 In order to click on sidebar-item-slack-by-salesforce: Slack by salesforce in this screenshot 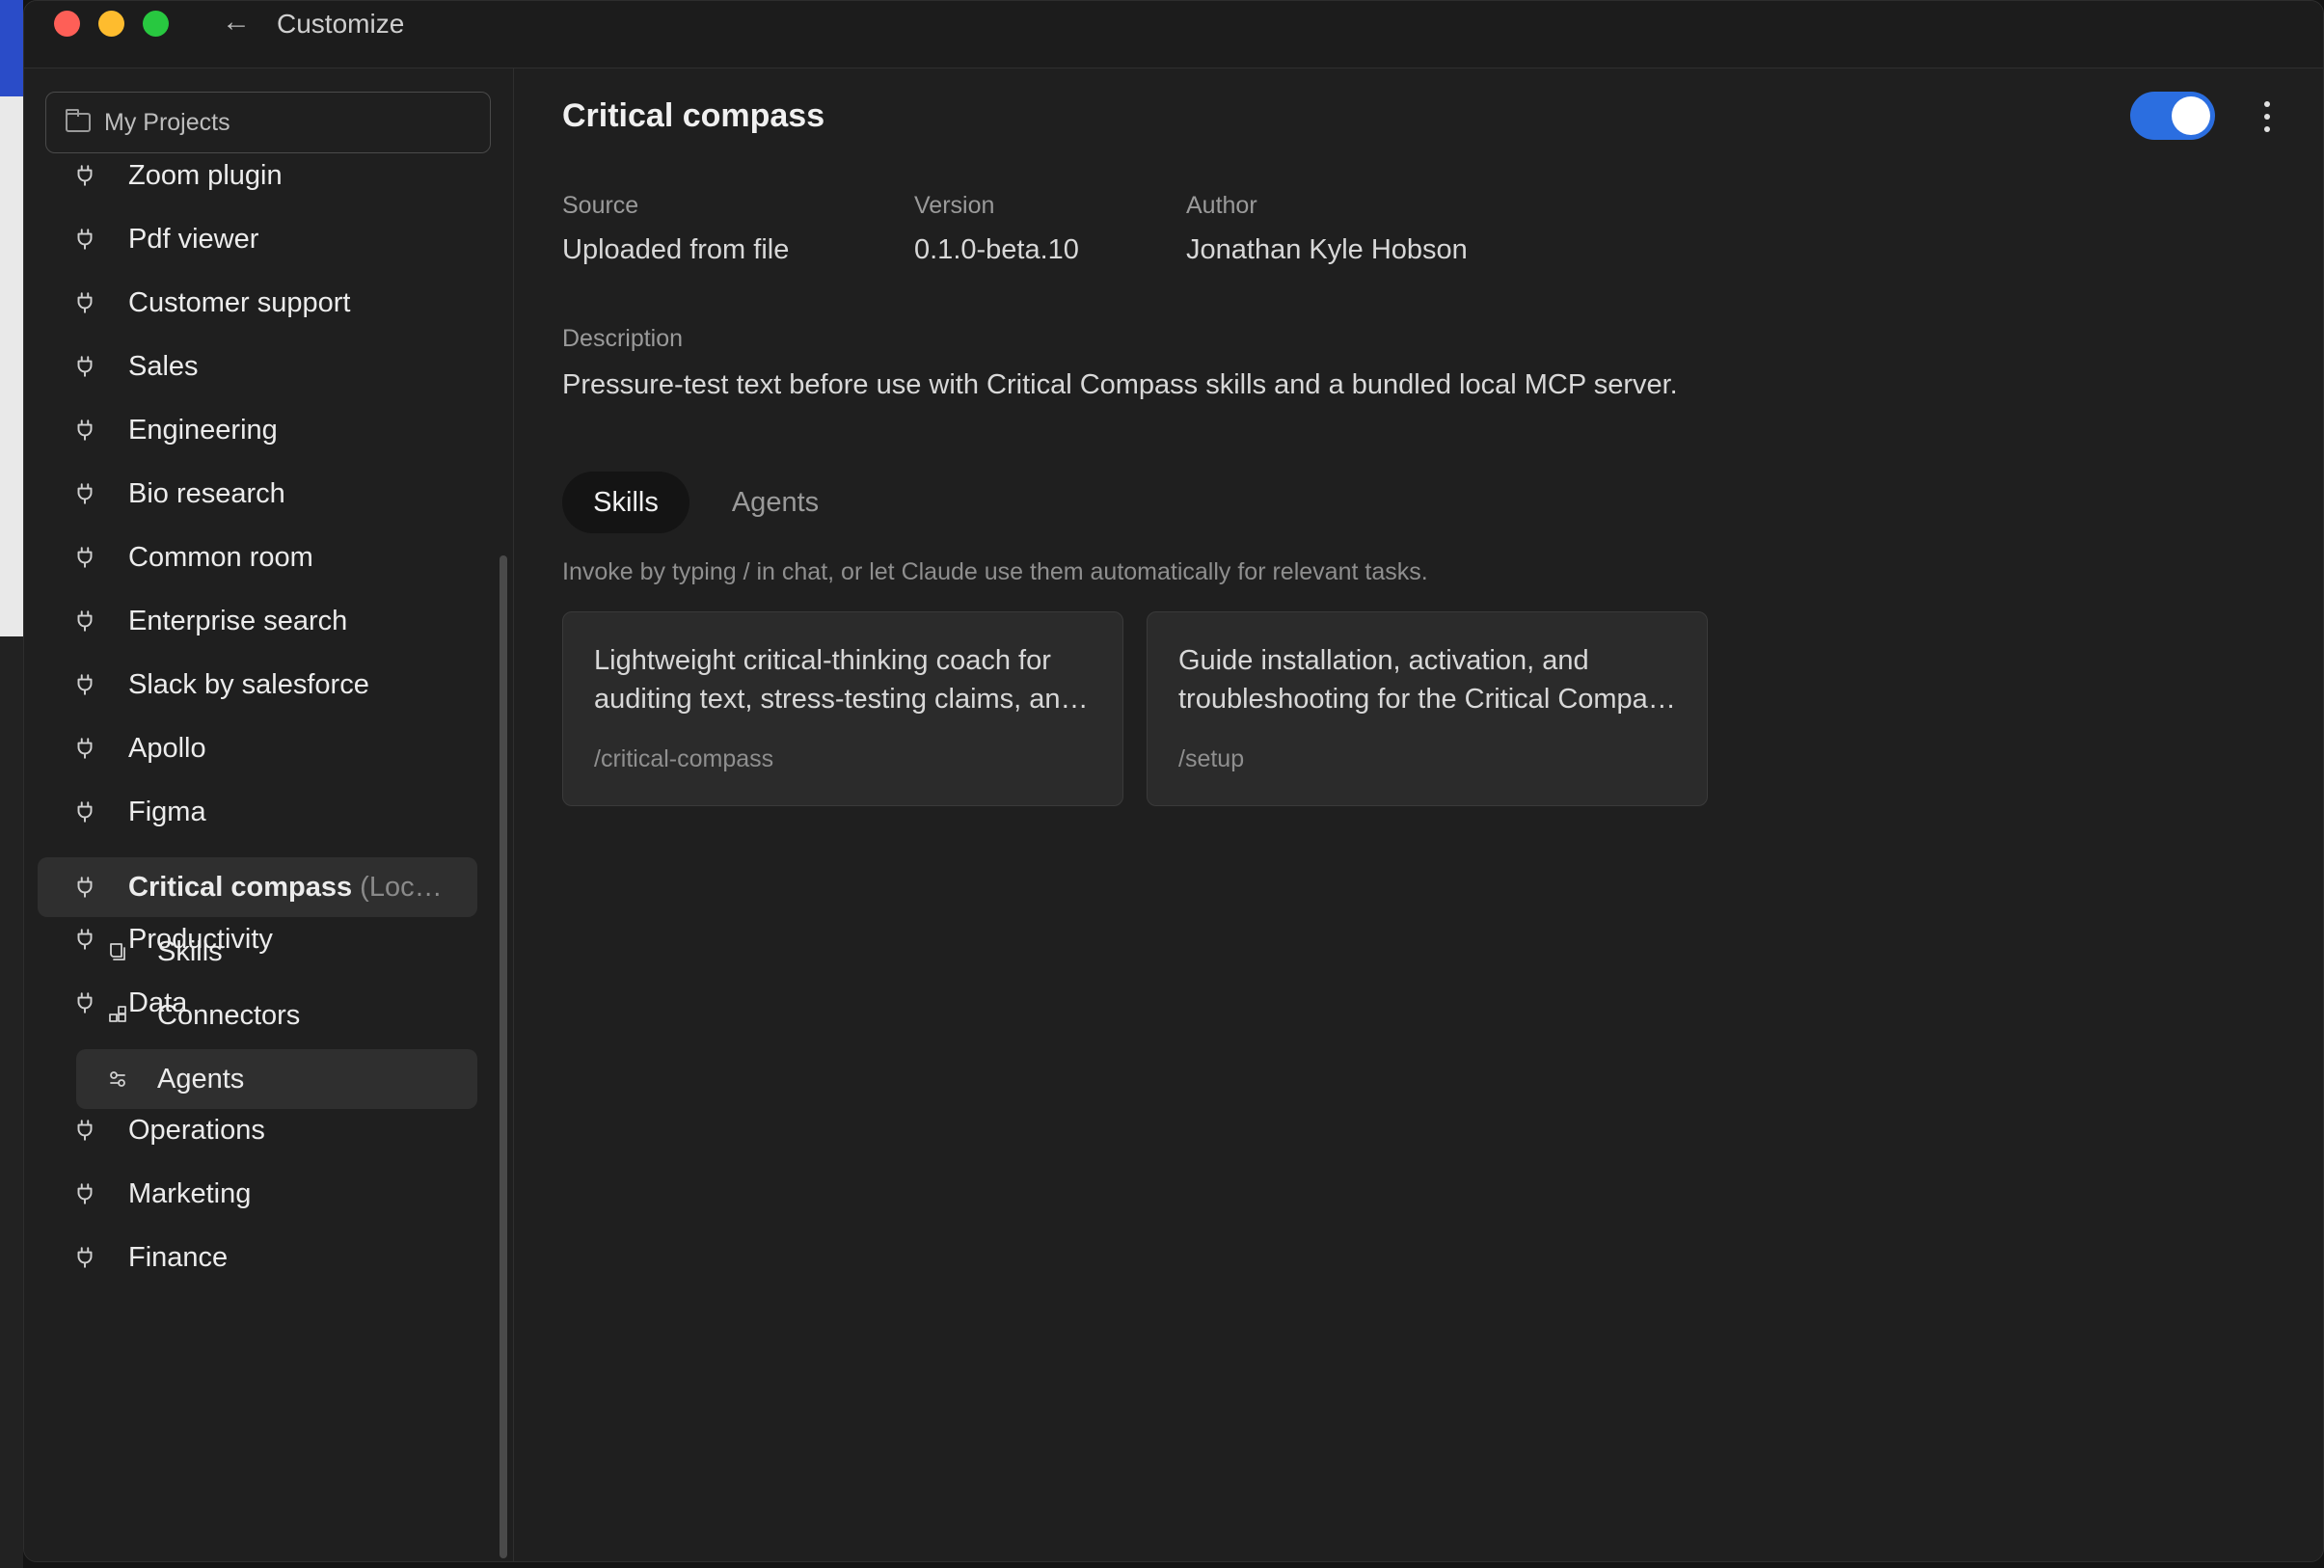, I will do `click(257, 685)`.